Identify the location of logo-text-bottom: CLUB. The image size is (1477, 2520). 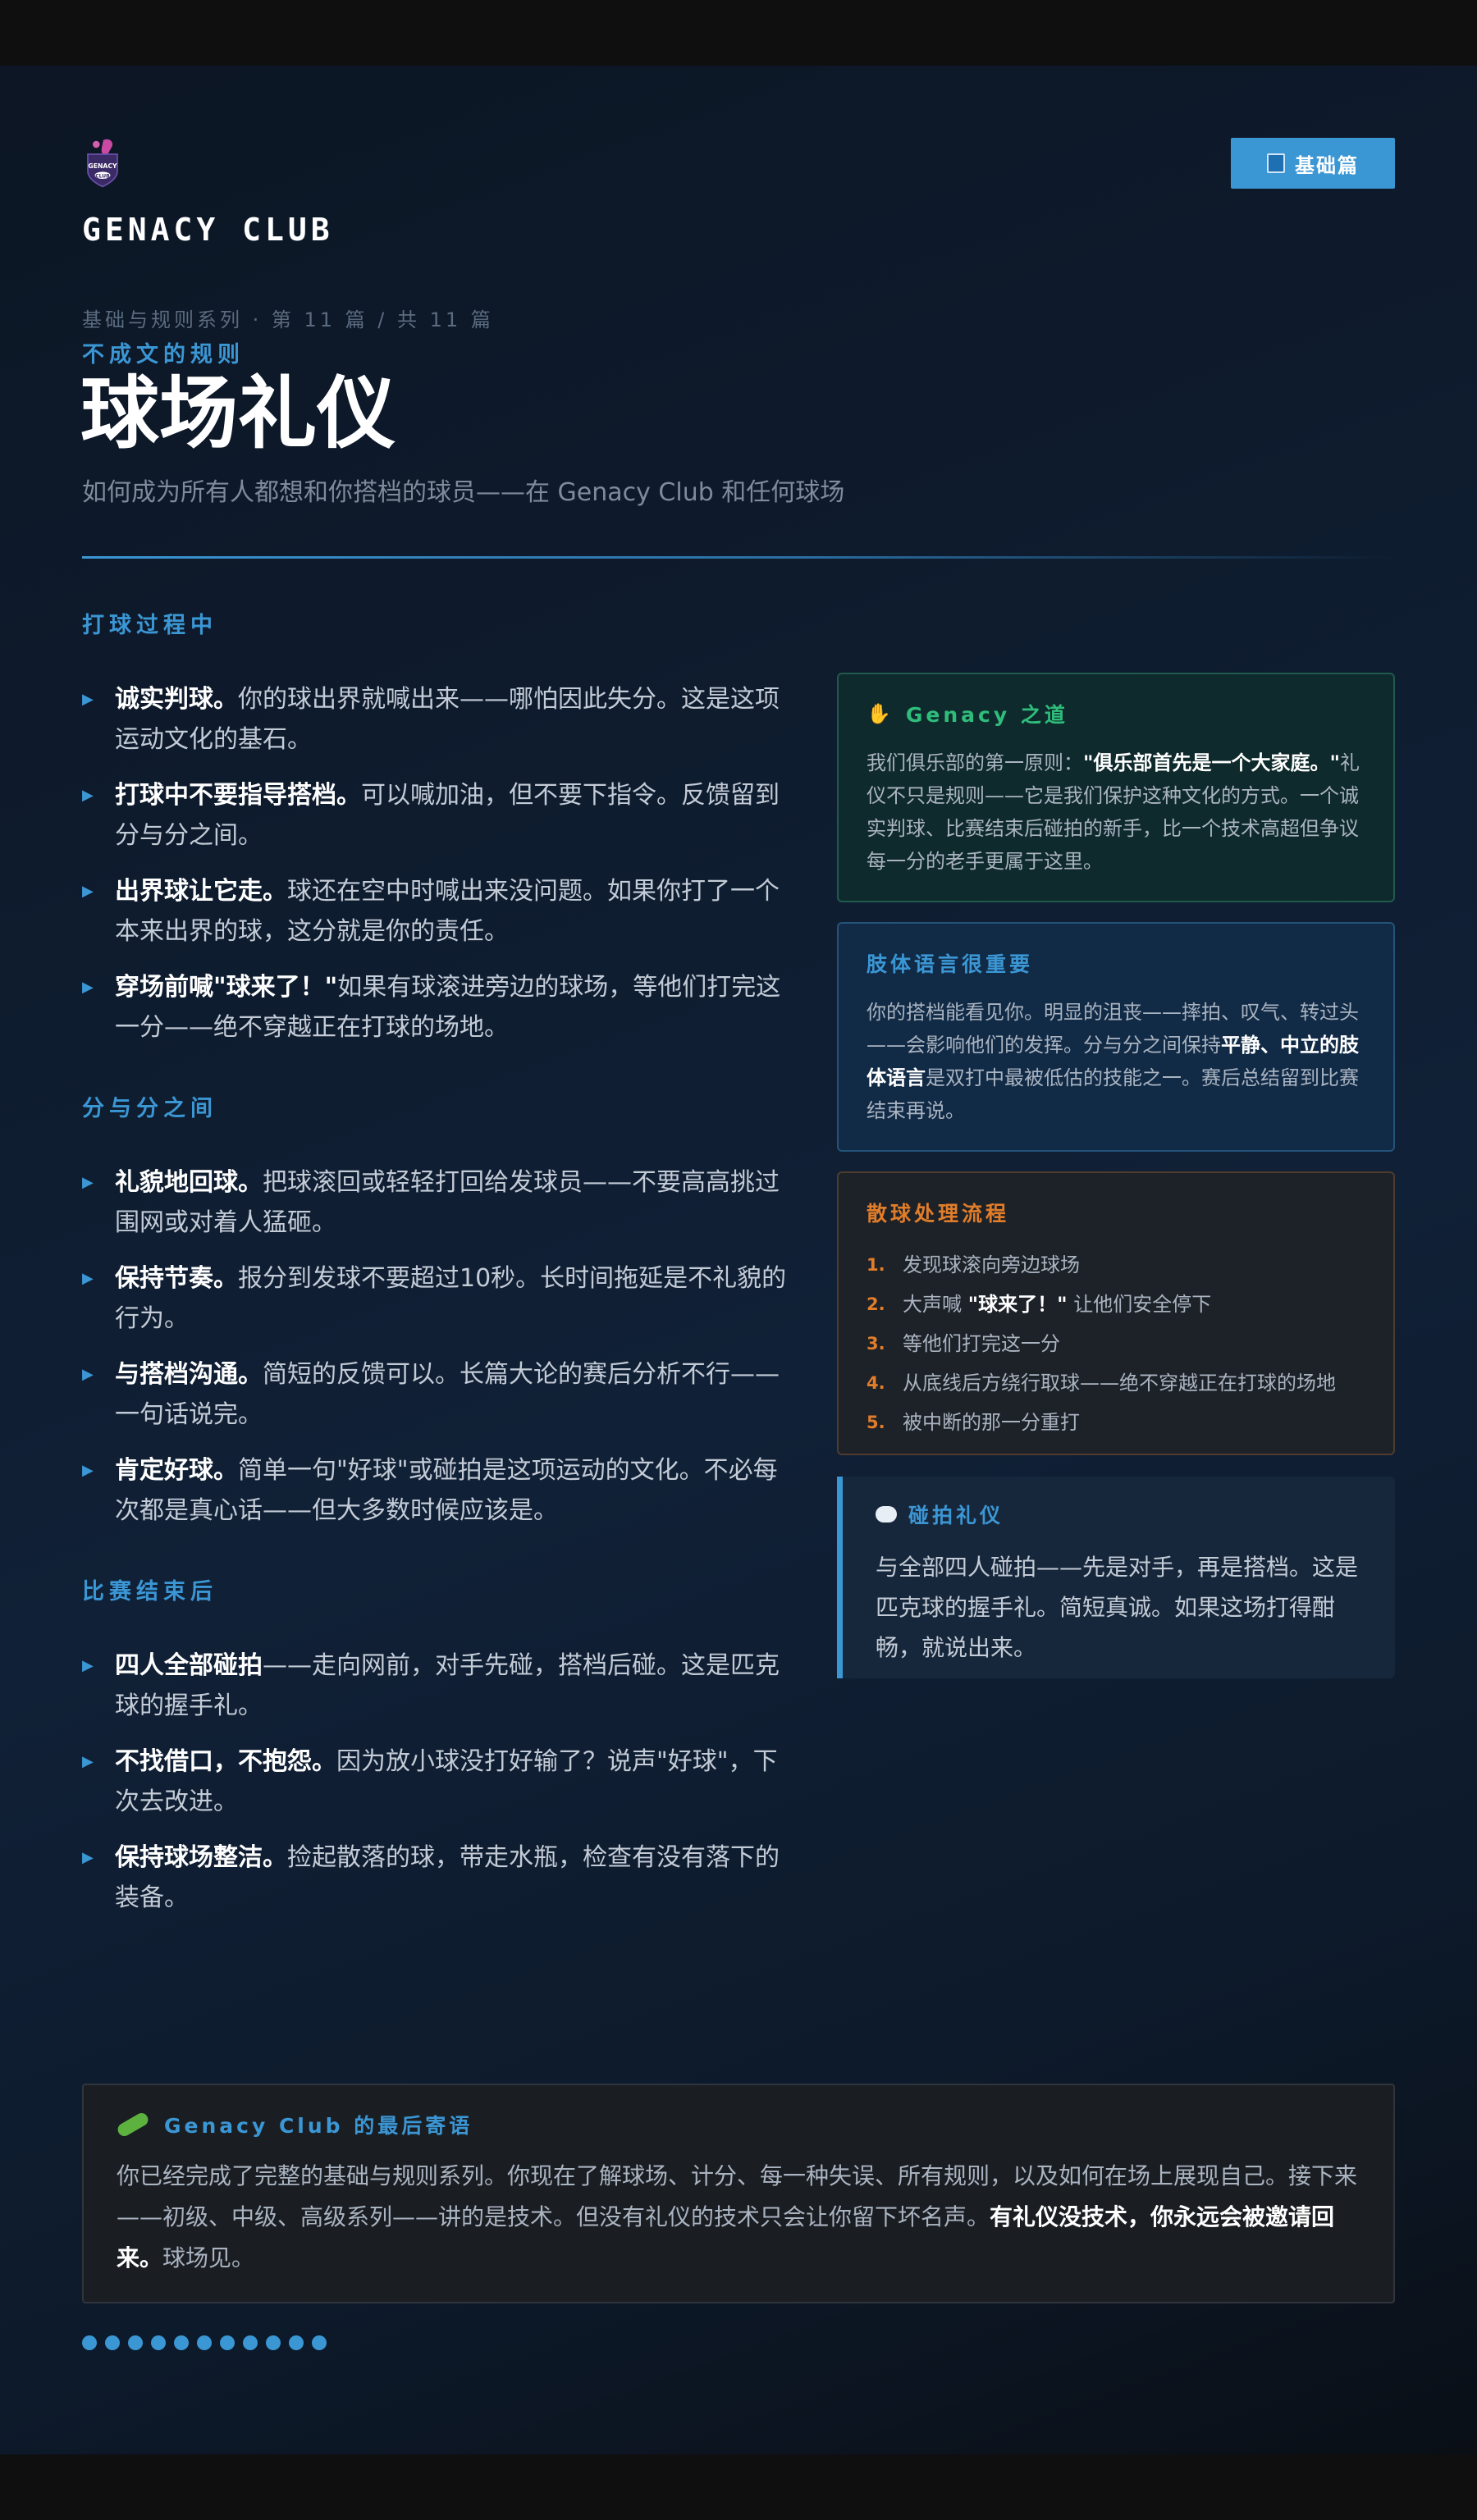
(102, 176).